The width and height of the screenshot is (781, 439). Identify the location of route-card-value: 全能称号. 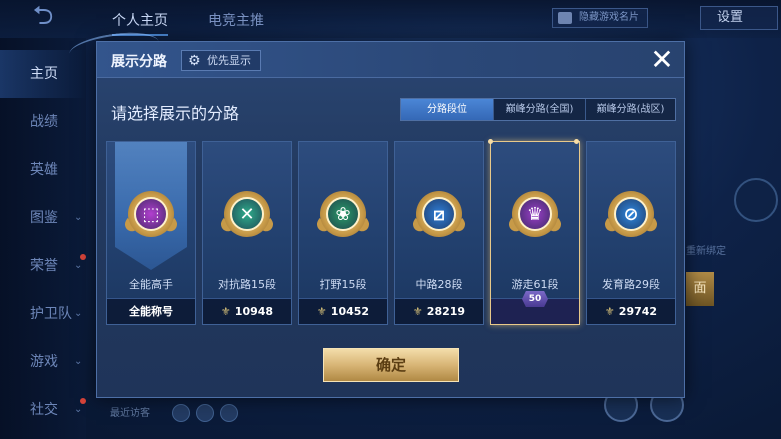
(151, 311).